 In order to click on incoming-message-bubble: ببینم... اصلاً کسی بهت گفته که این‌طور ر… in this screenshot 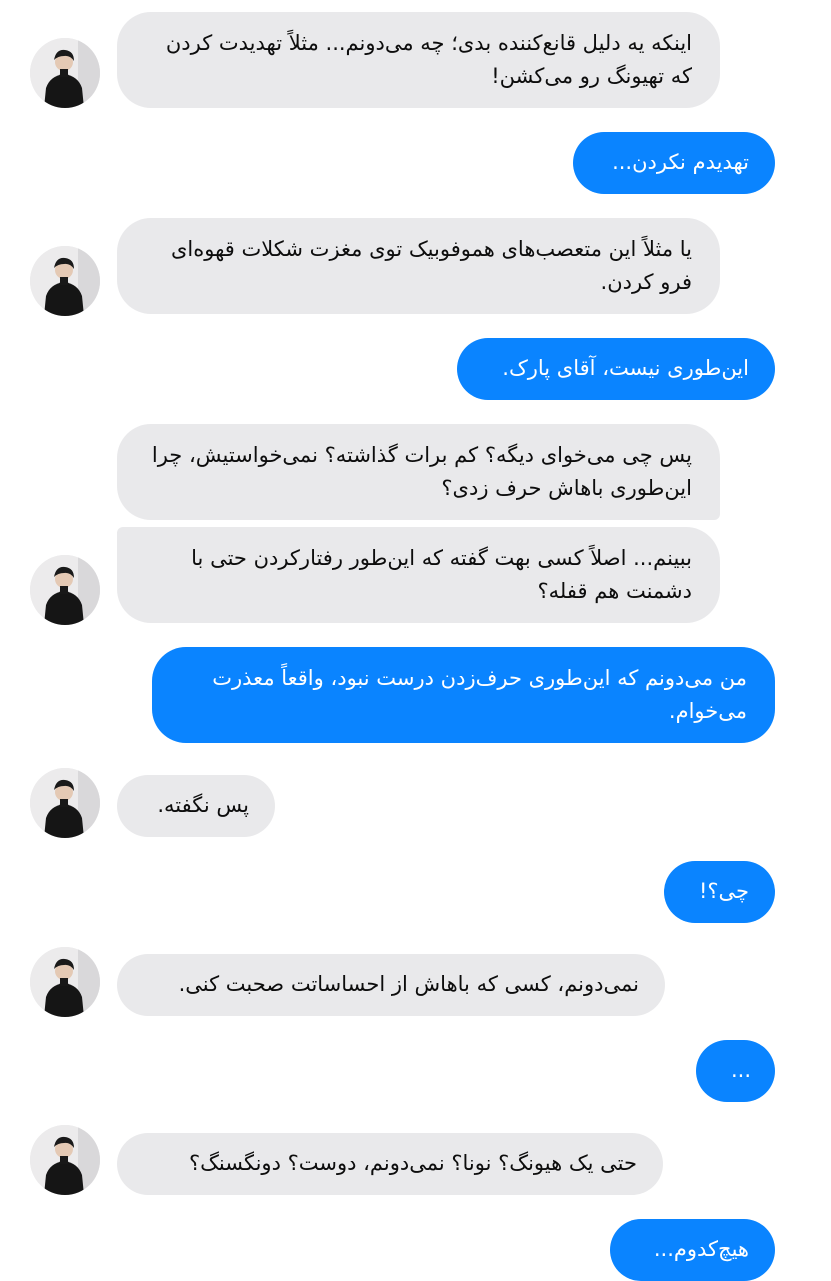, I will do `click(418, 575)`.